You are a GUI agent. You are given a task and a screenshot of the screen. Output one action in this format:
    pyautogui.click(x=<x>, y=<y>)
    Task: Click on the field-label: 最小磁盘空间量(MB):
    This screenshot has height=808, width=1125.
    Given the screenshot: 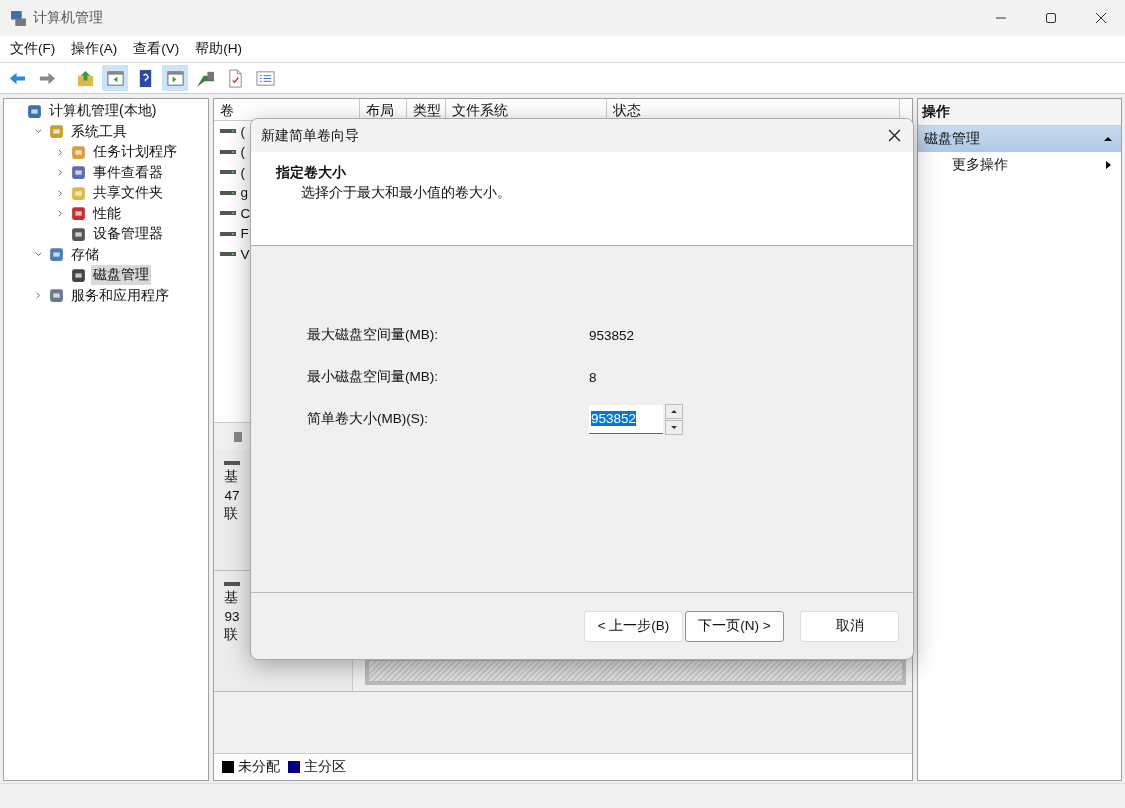 What is the action you would take?
    pyautogui.click(x=373, y=377)
    